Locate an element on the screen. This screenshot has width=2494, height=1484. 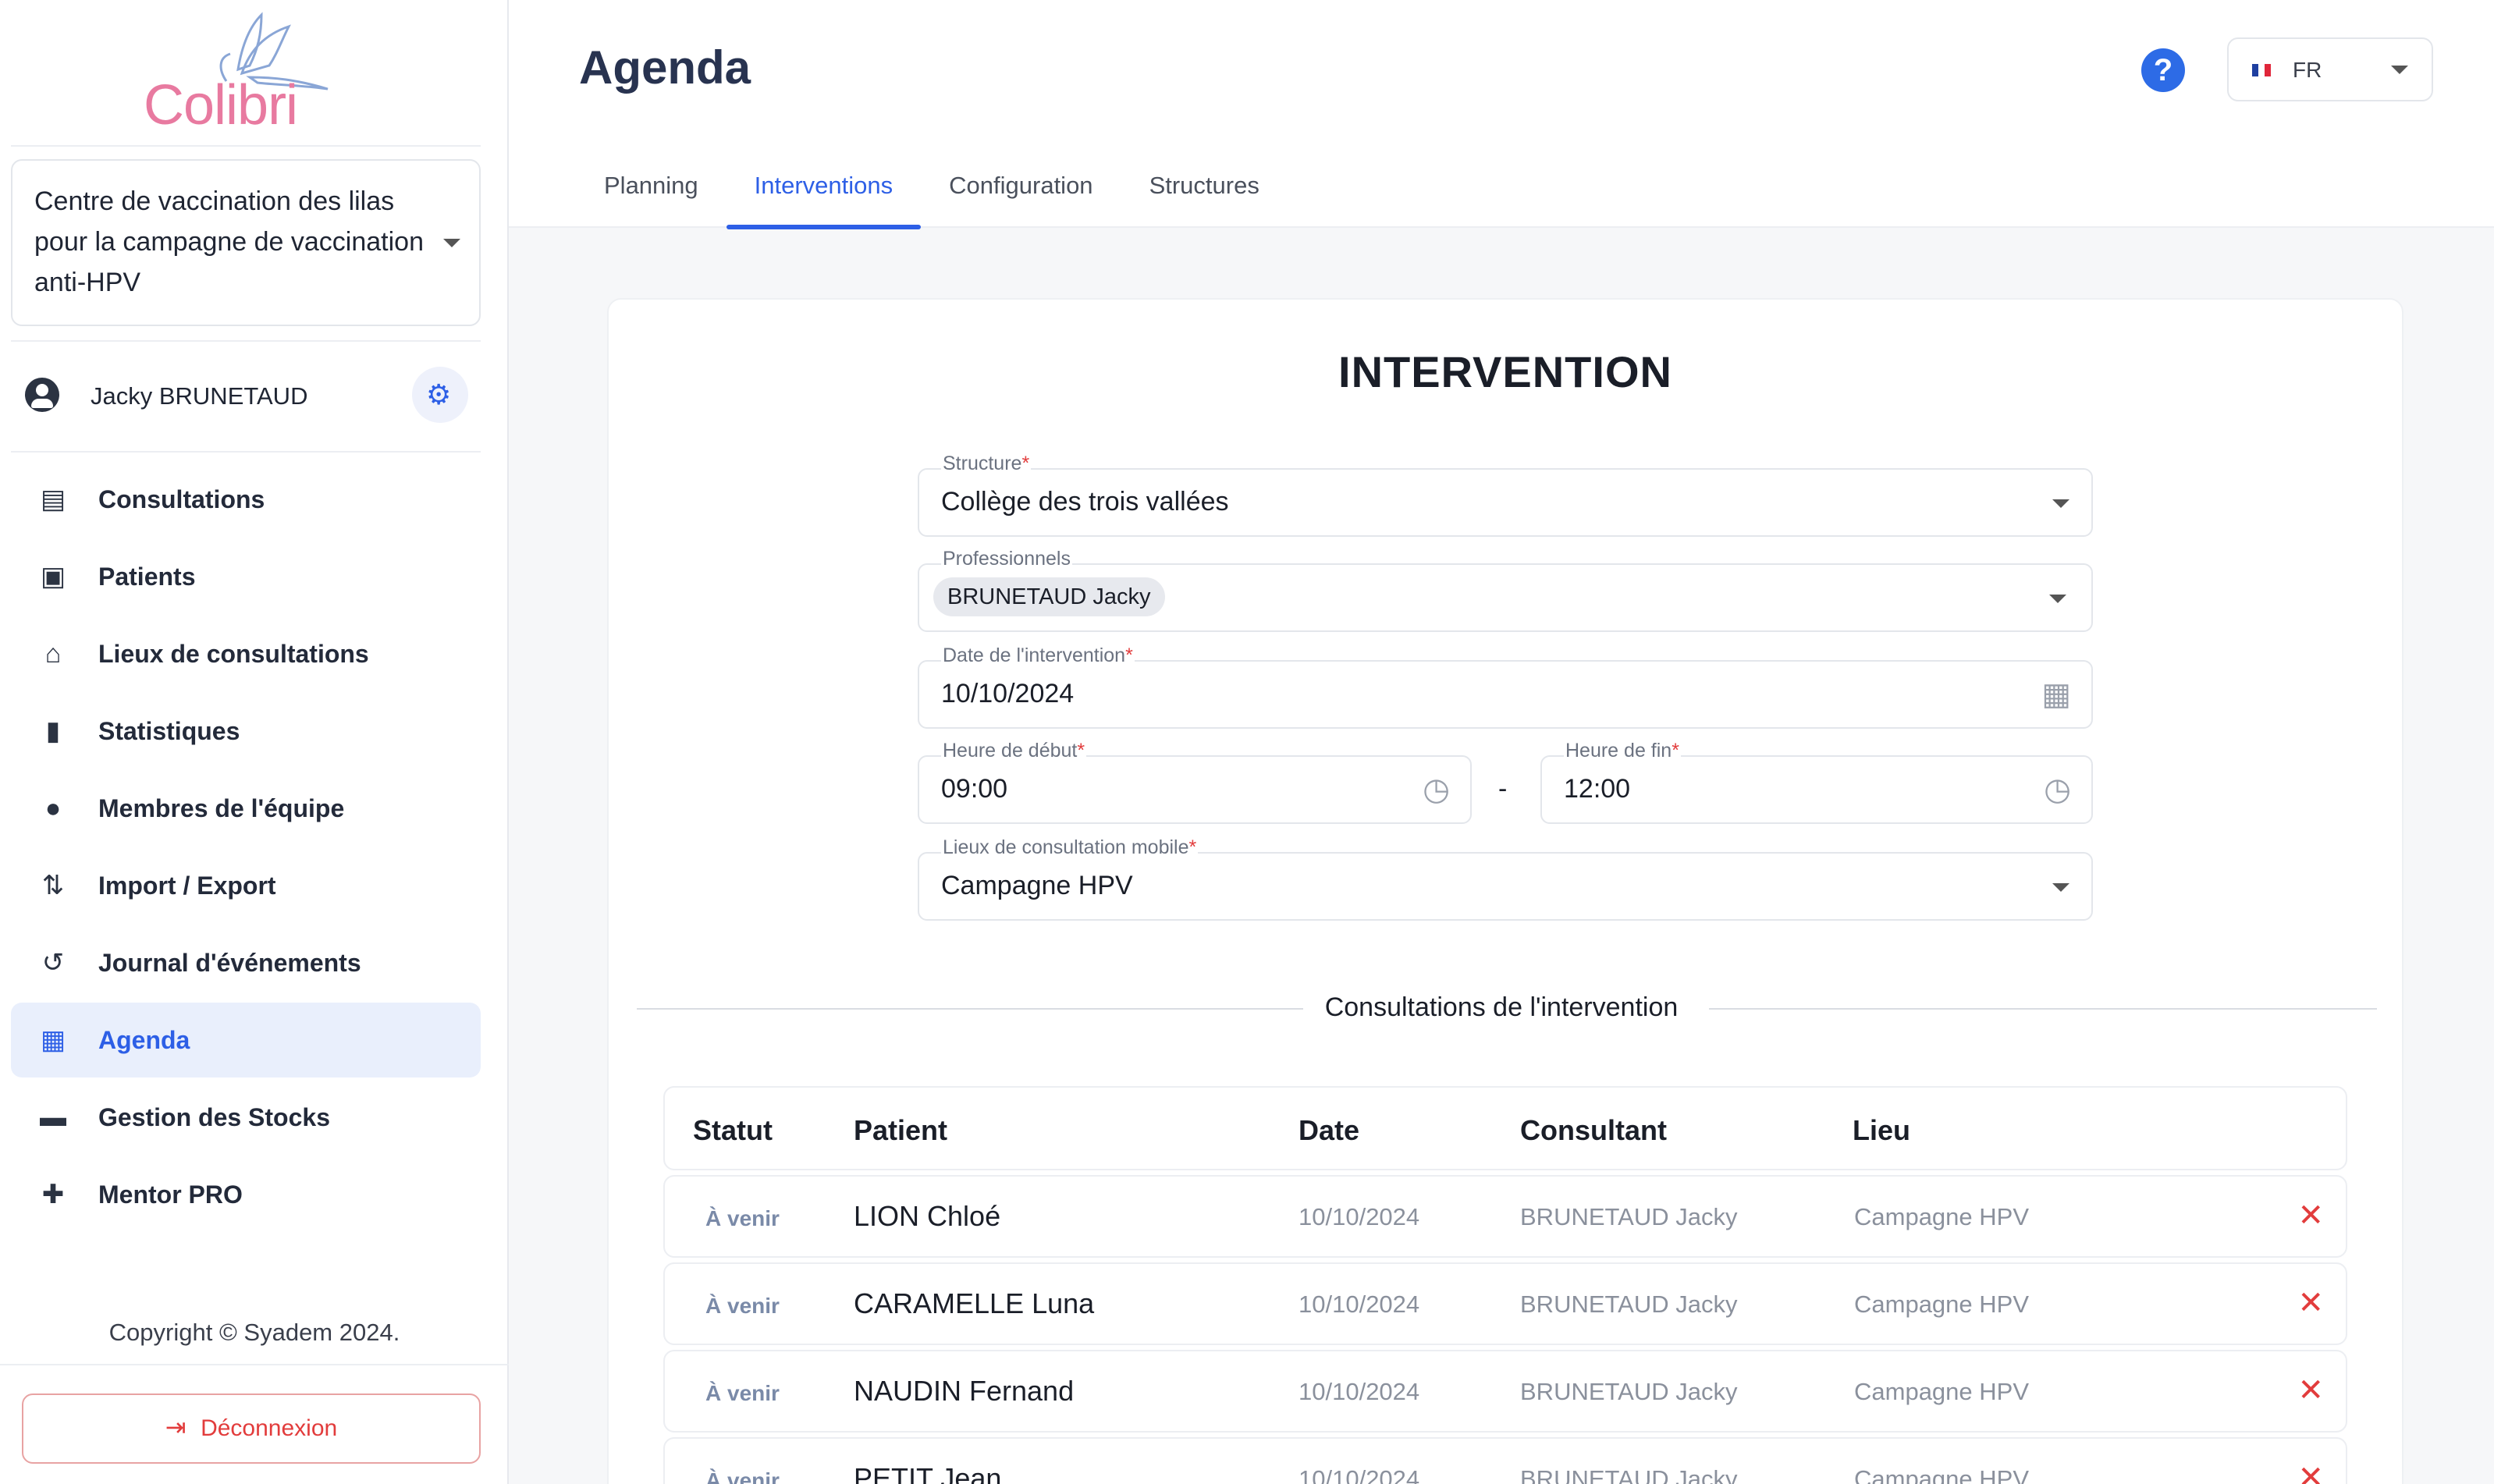
form-title: INTERVENTION is located at coordinates (1505, 371).